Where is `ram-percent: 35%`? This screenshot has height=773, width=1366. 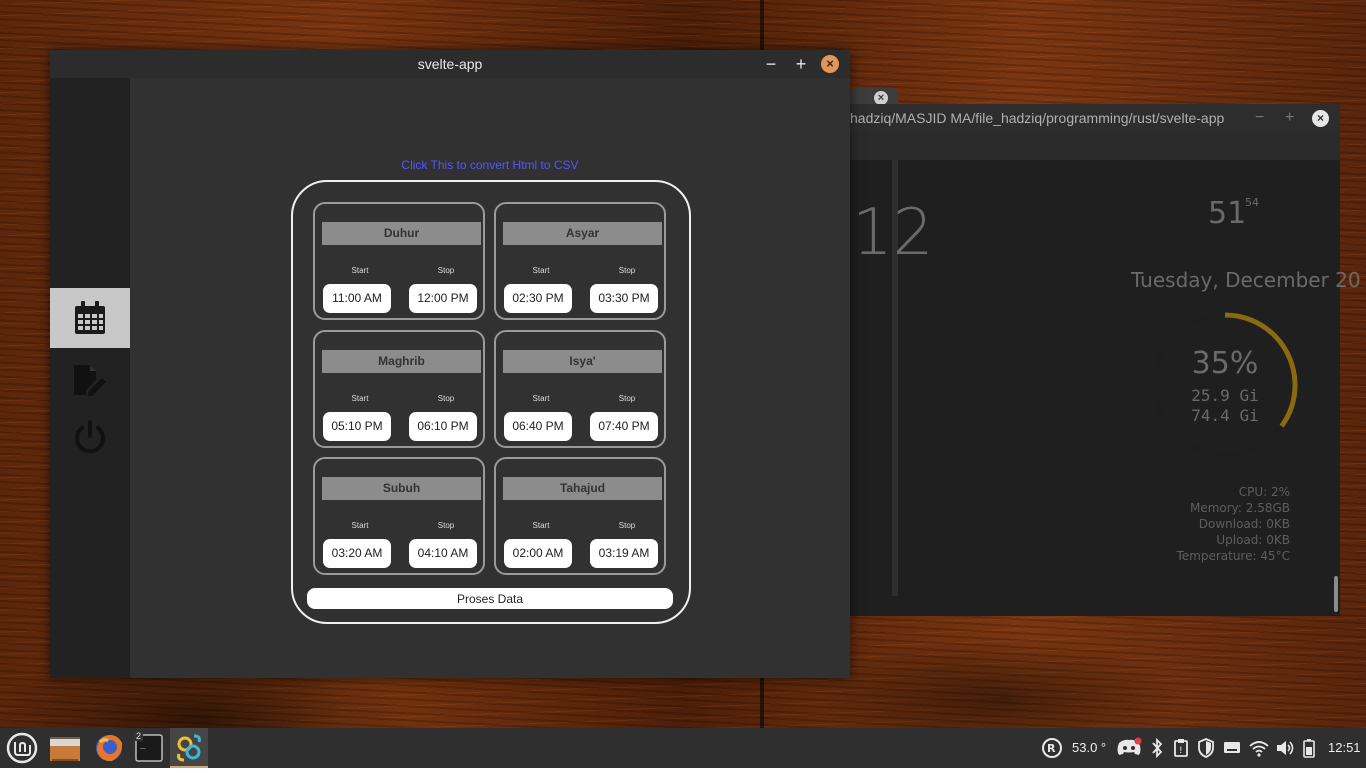 ram-percent: 35% is located at coordinates (1225, 363).